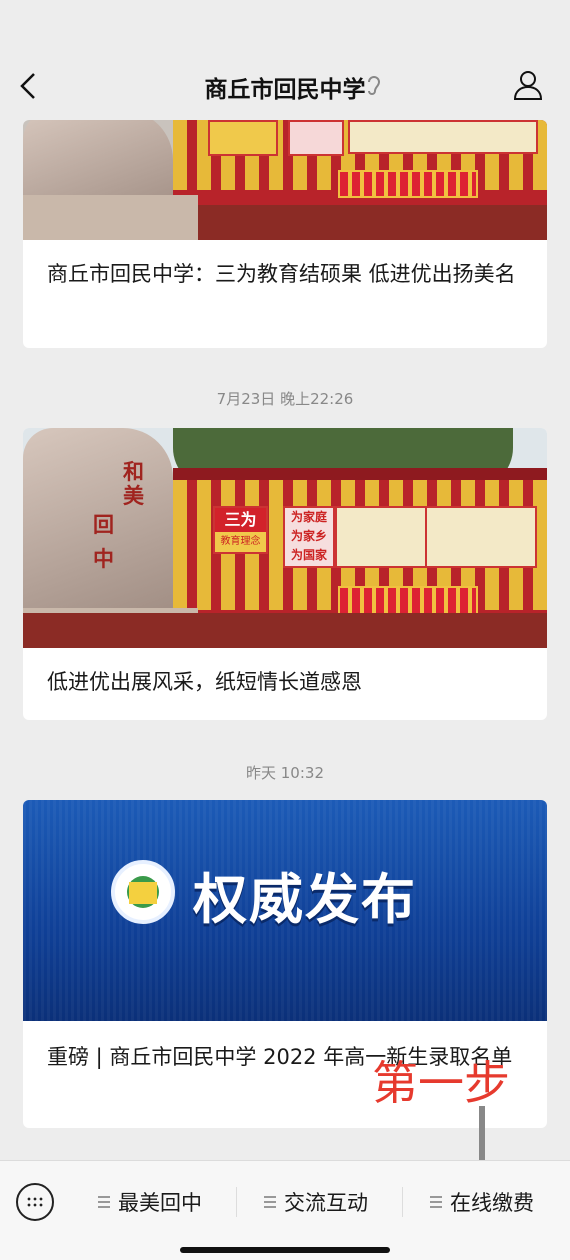 The image size is (570, 1260). What do you see at coordinates (285, 1250) in the screenshot?
I see `home-indicator` at bounding box center [285, 1250].